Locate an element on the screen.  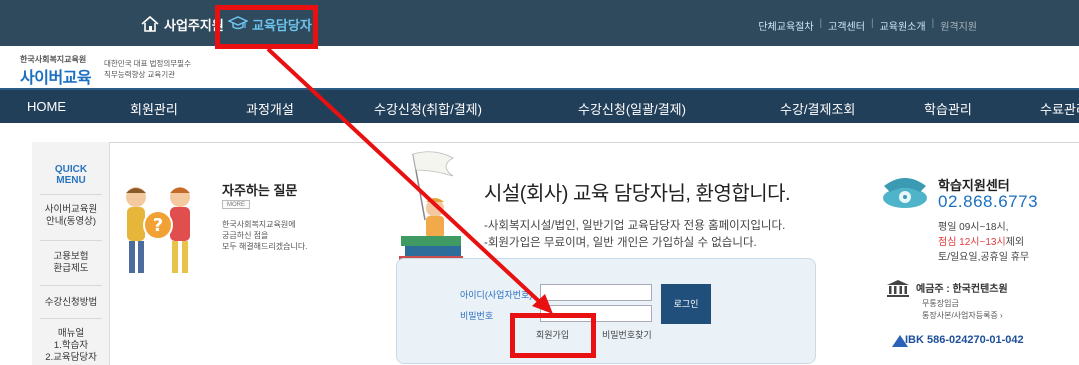
faq-description: 한국사회복지교육원에 궁금하신 점을 모두 해결해드리겠습니다. is located at coordinates (264, 235).